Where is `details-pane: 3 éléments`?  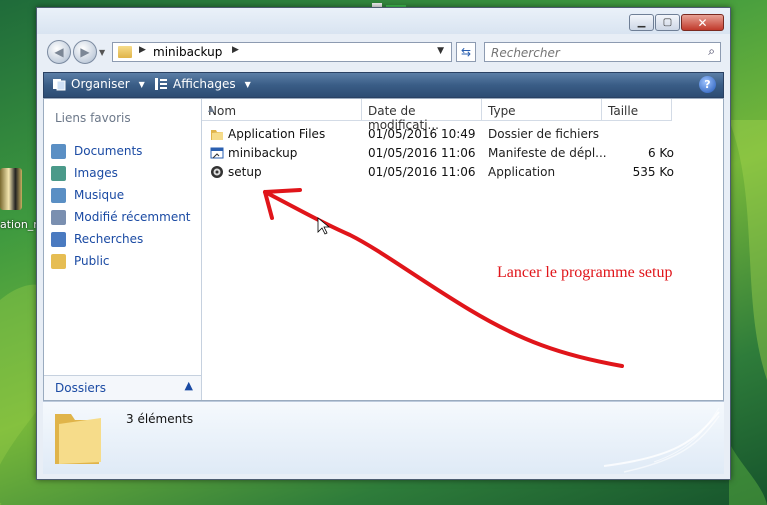
details-pane: 3 éléments is located at coordinates (383, 437).